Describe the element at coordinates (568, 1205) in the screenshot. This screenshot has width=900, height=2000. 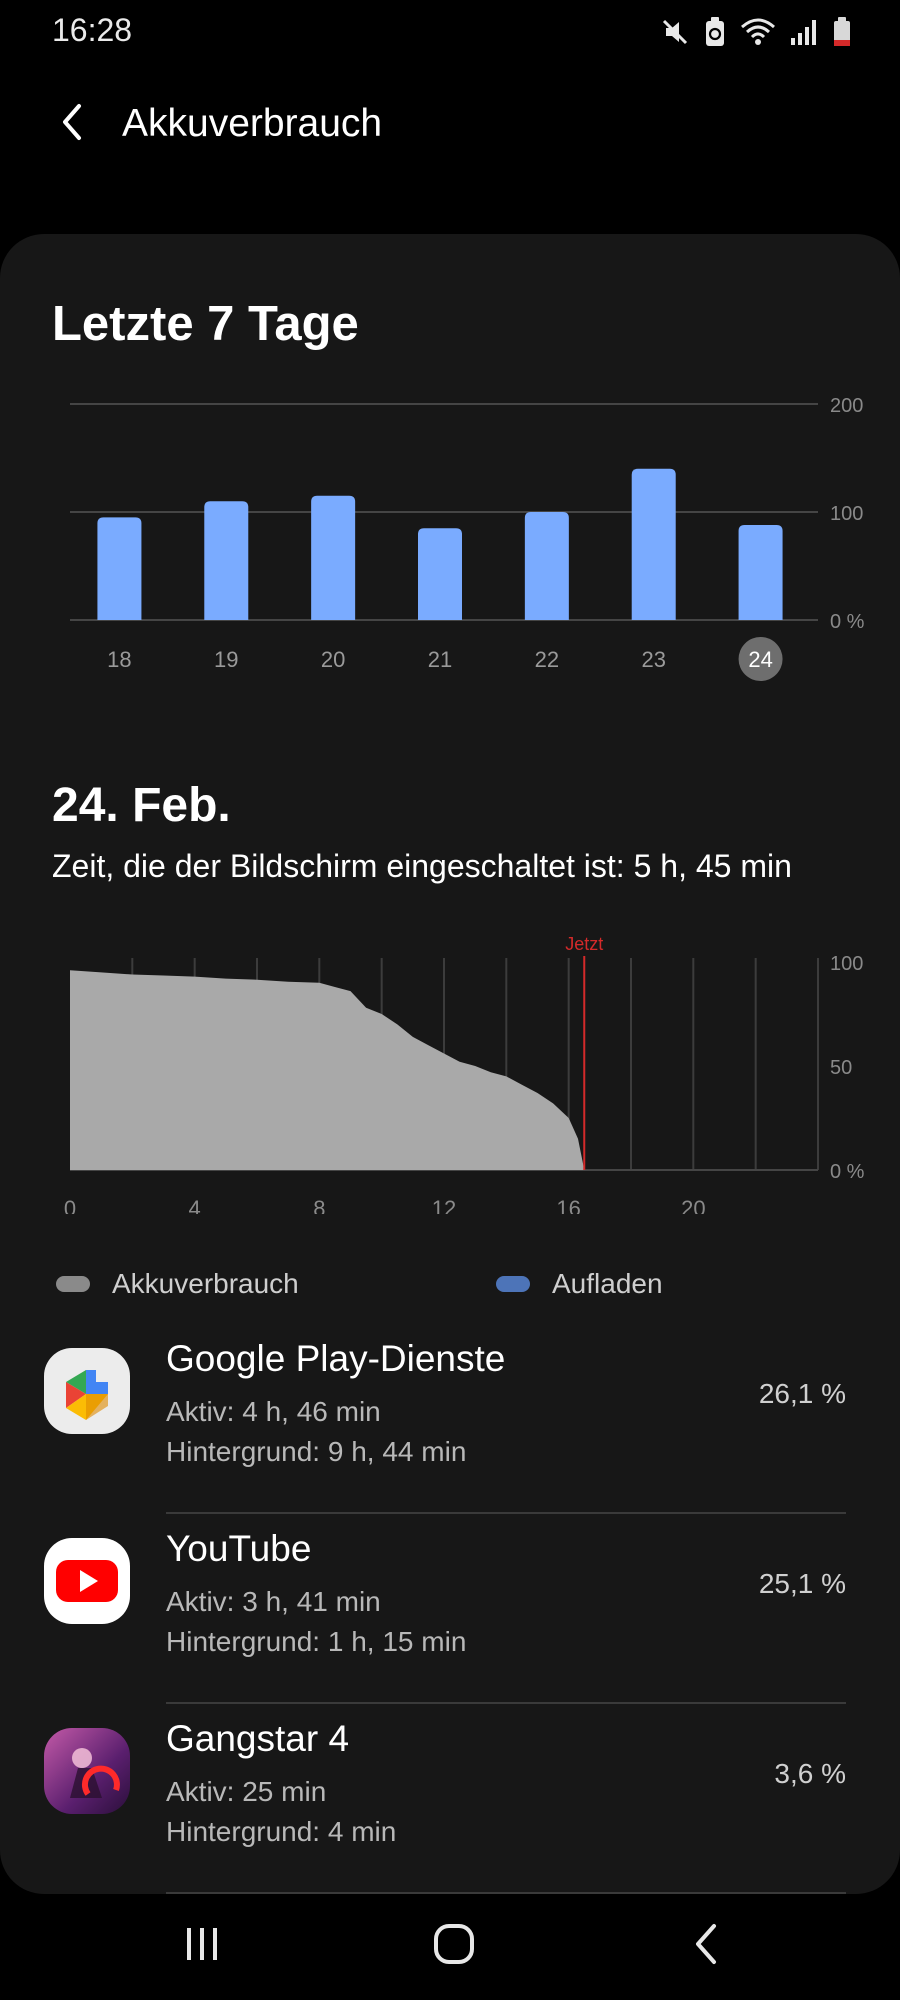
I see `x-tick-label: 16` at that location.